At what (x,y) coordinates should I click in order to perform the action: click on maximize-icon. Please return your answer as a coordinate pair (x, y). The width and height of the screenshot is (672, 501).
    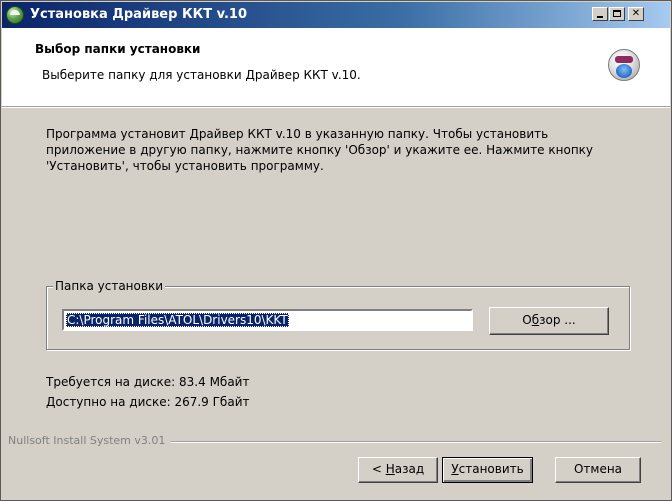
    Looking at the image, I should click on (617, 13).